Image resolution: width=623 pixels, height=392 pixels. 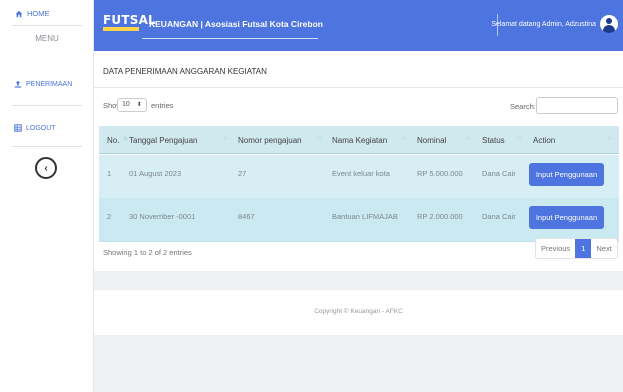 I want to click on entries-label-wrap: entries, so click(x=162, y=105).